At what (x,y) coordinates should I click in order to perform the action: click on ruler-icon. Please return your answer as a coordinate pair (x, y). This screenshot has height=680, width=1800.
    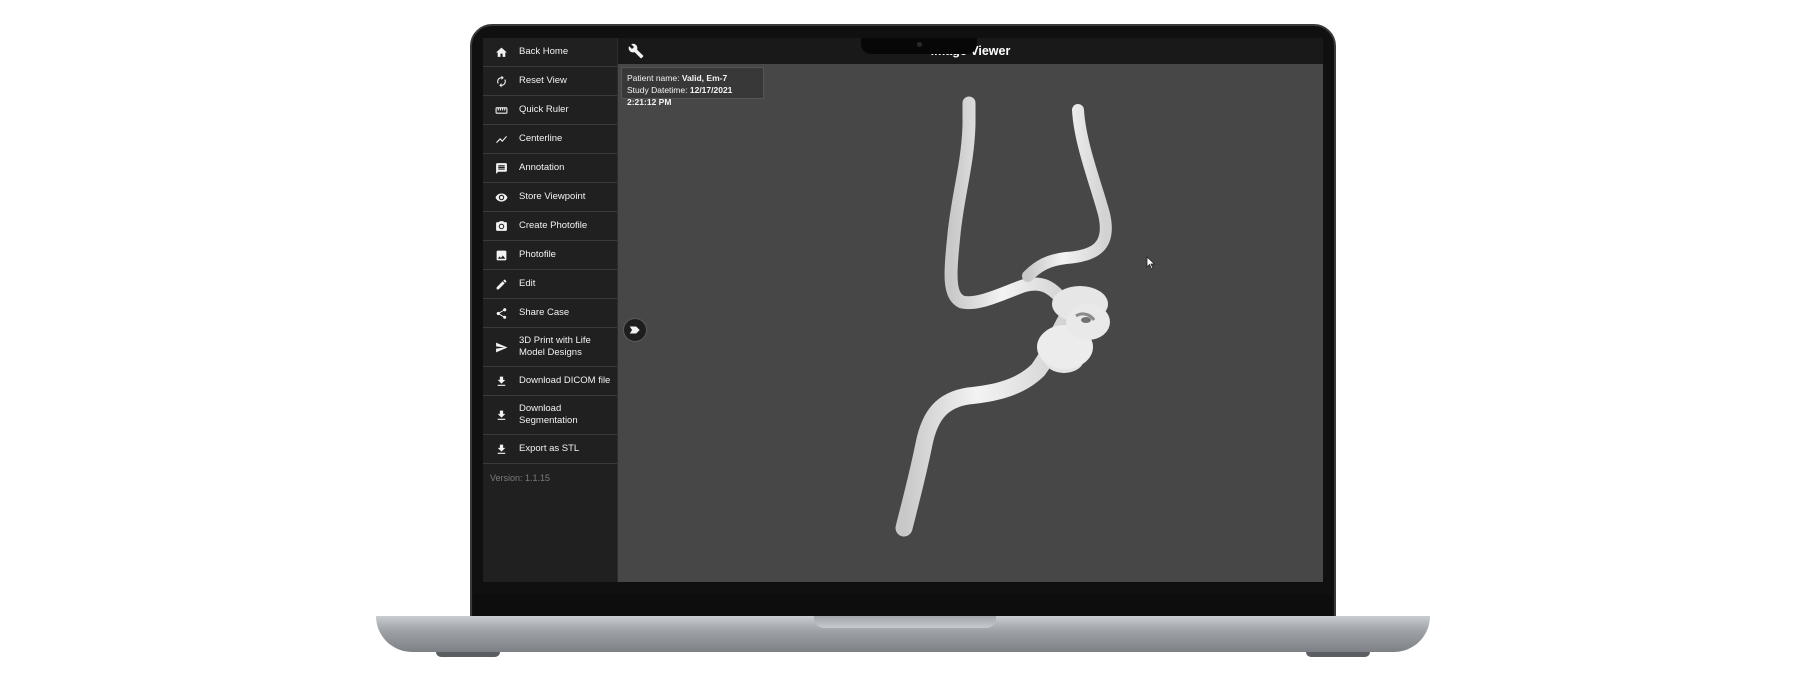
    Looking at the image, I should click on (501, 110).